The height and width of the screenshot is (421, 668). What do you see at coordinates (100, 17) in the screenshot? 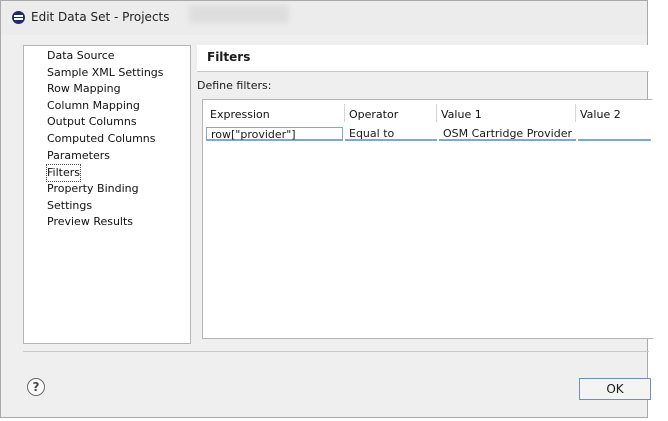
I see `window-title: Edit Data Set - Projects` at bounding box center [100, 17].